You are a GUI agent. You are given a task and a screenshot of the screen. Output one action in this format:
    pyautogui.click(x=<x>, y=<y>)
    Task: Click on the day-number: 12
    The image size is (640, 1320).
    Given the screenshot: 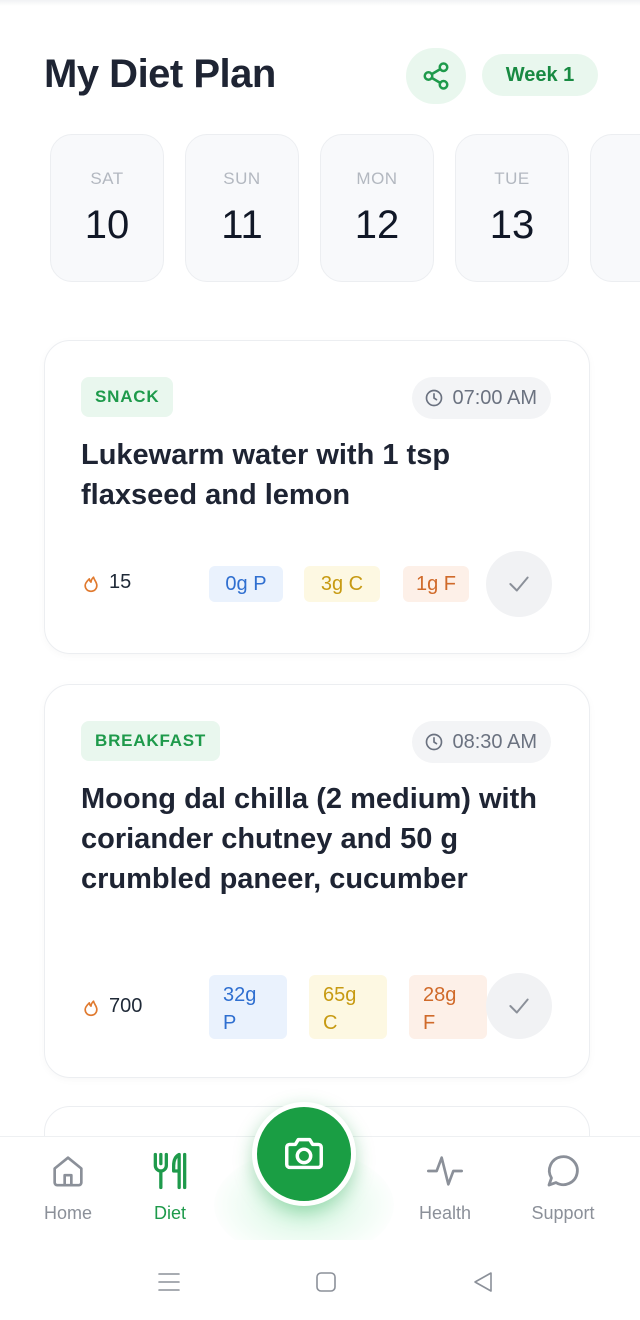 What is the action you would take?
    pyautogui.click(x=377, y=225)
    